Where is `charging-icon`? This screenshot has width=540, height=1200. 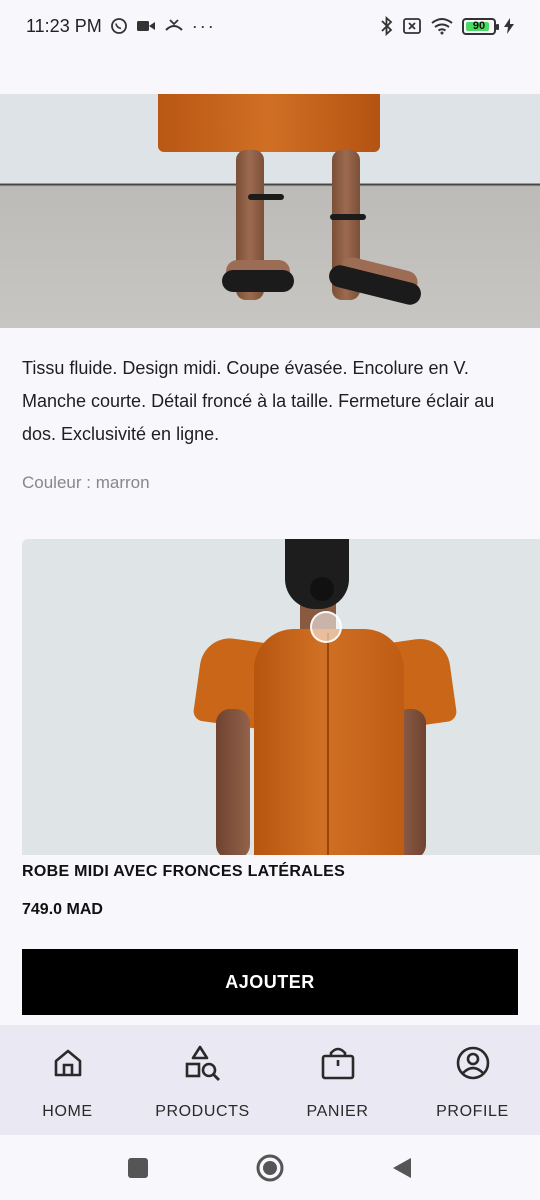
charging-icon is located at coordinates (509, 26).